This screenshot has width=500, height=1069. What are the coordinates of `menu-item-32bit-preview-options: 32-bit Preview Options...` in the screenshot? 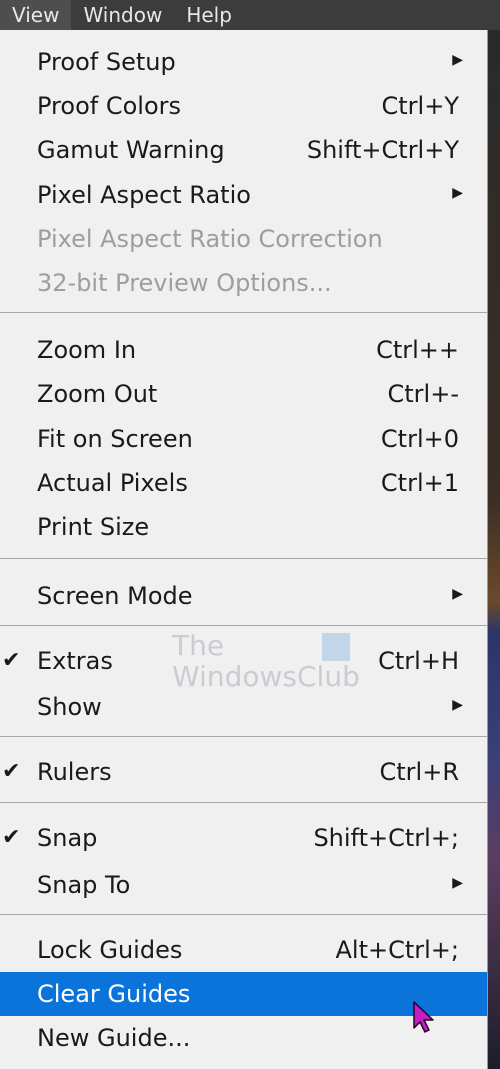 It's located at (243, 283).